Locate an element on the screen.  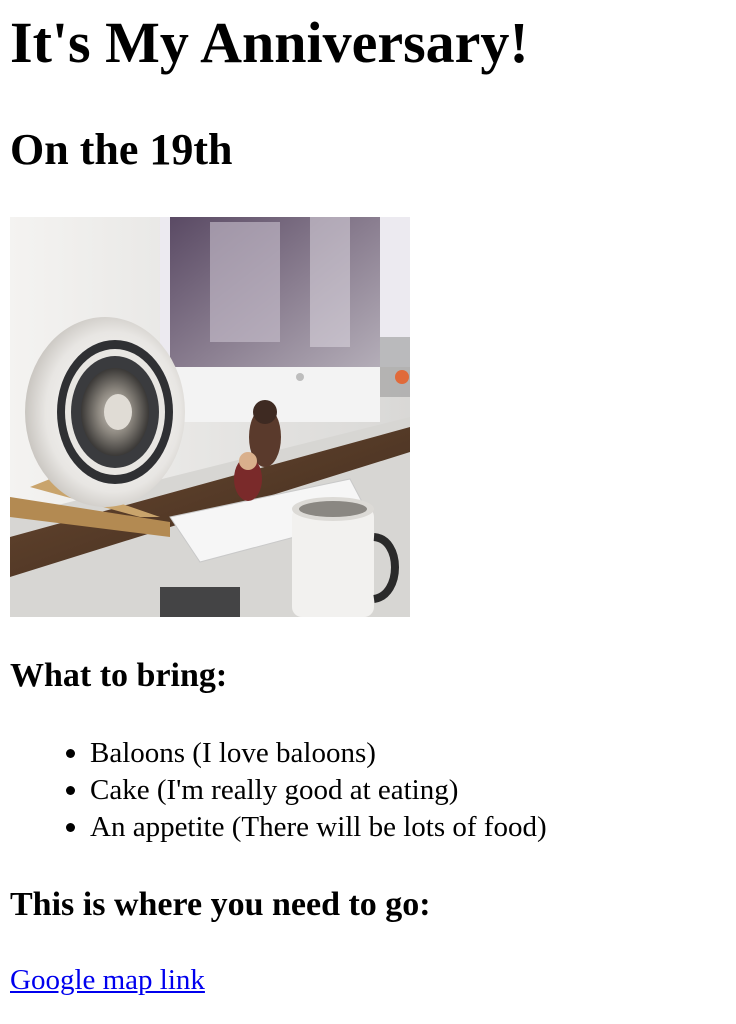
list-item-label: Baloons (I love baloons) is located at coordinates (233, 753).